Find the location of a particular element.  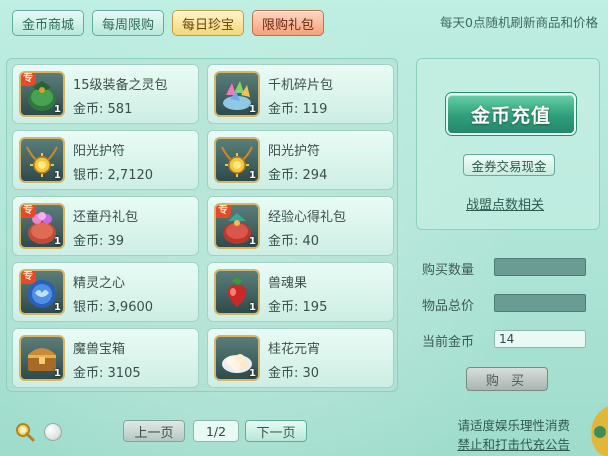

price-value: 2,7120 is located at coordinates (130, 175).